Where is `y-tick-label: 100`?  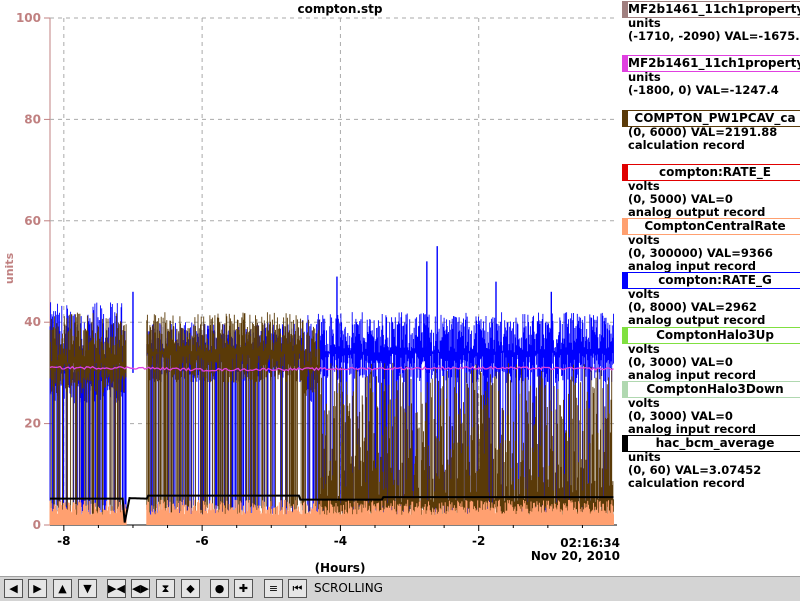 y-tick-label: 100 is located at coordinates (28, 18).